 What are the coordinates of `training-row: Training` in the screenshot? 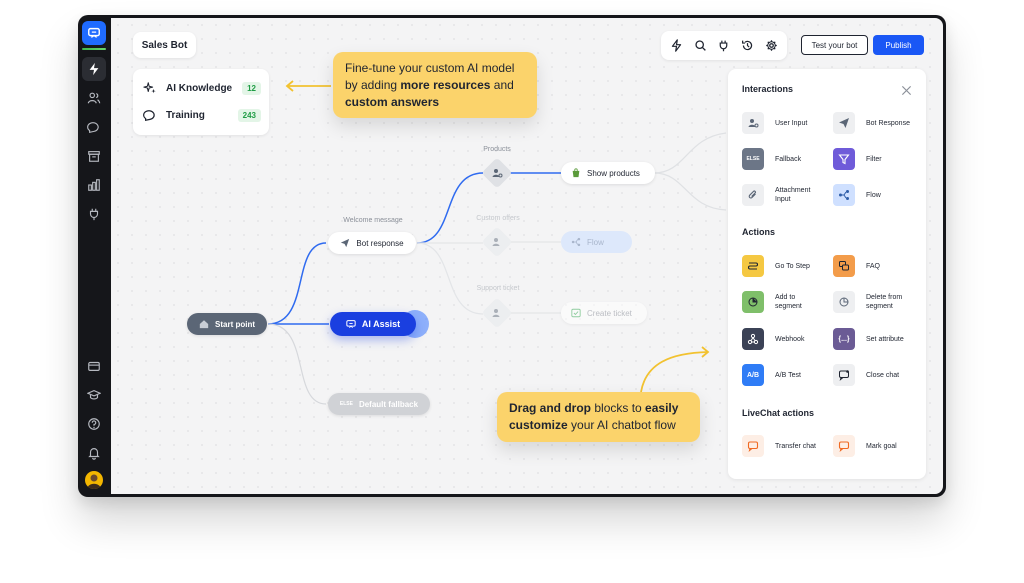 It's located at (174, 115).